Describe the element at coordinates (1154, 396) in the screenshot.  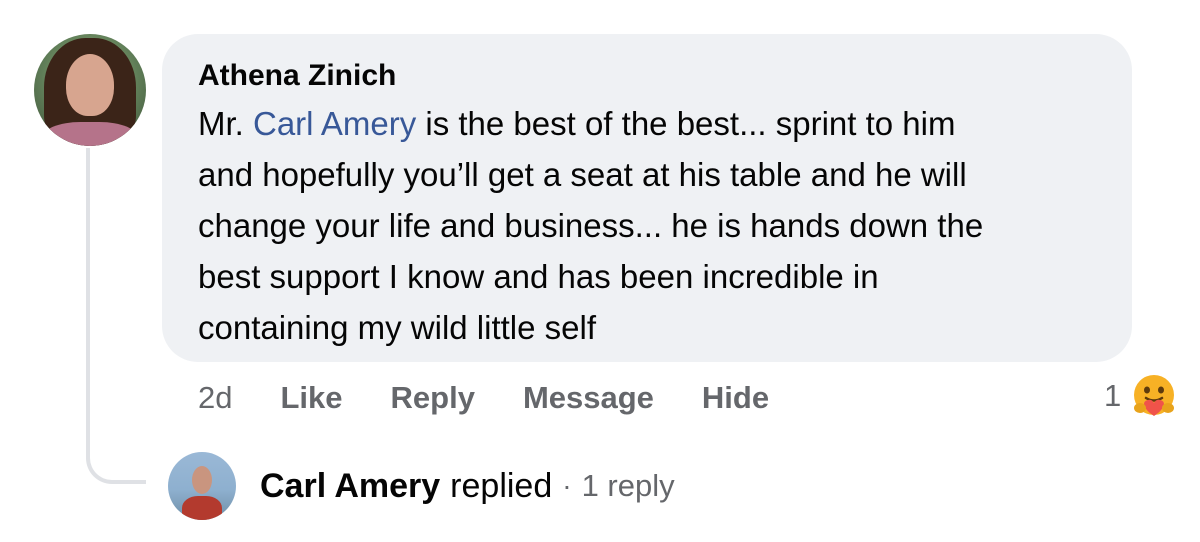
I see `care-reaction-icon` at that location.